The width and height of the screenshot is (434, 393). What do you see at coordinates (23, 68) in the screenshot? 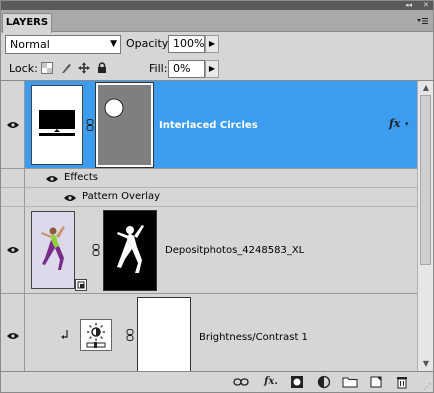
I see `lock-label: Lock:` at bounding box center [23, 68].